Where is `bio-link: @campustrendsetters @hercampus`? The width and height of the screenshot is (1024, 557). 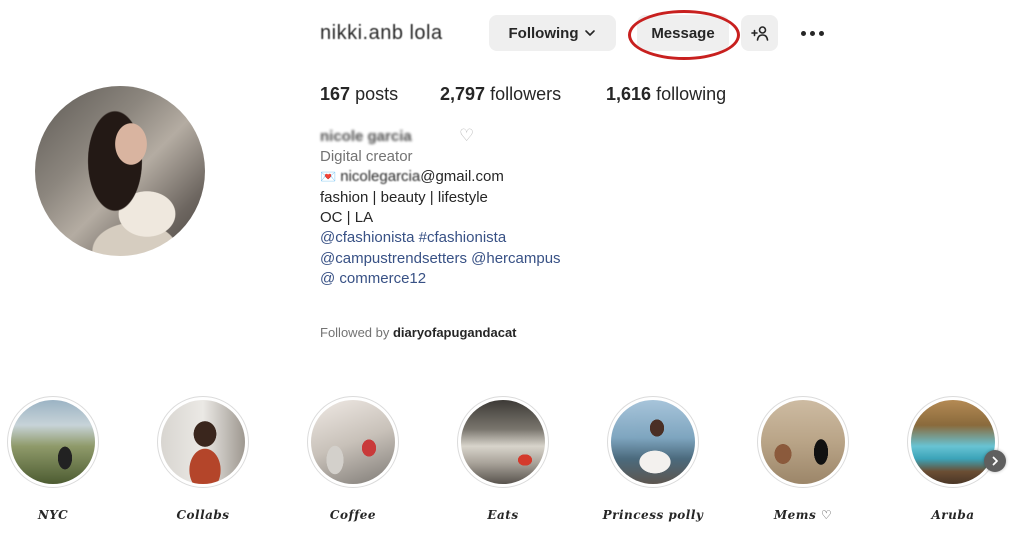 bio-link: @campustrendsetters @hercampus is located at coordinates (440, 259).